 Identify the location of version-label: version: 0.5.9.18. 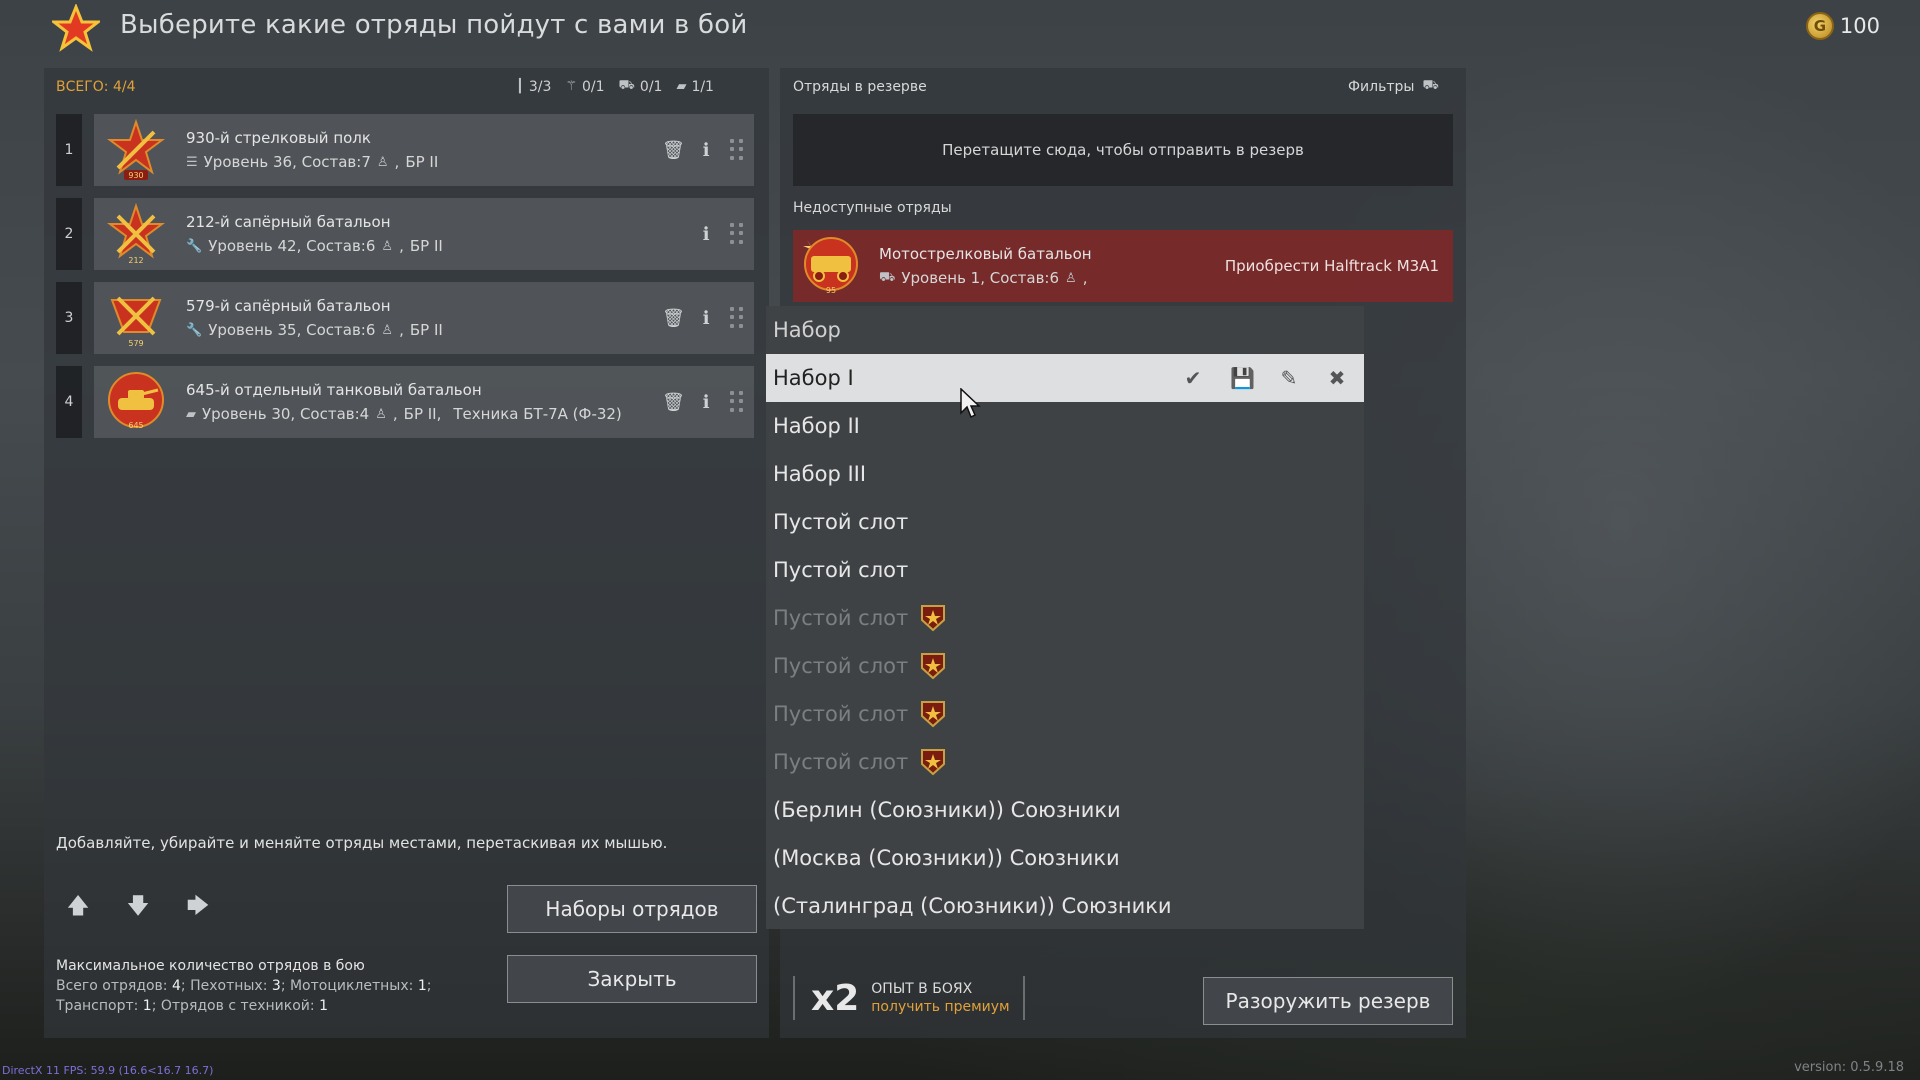
(1849, 1067).